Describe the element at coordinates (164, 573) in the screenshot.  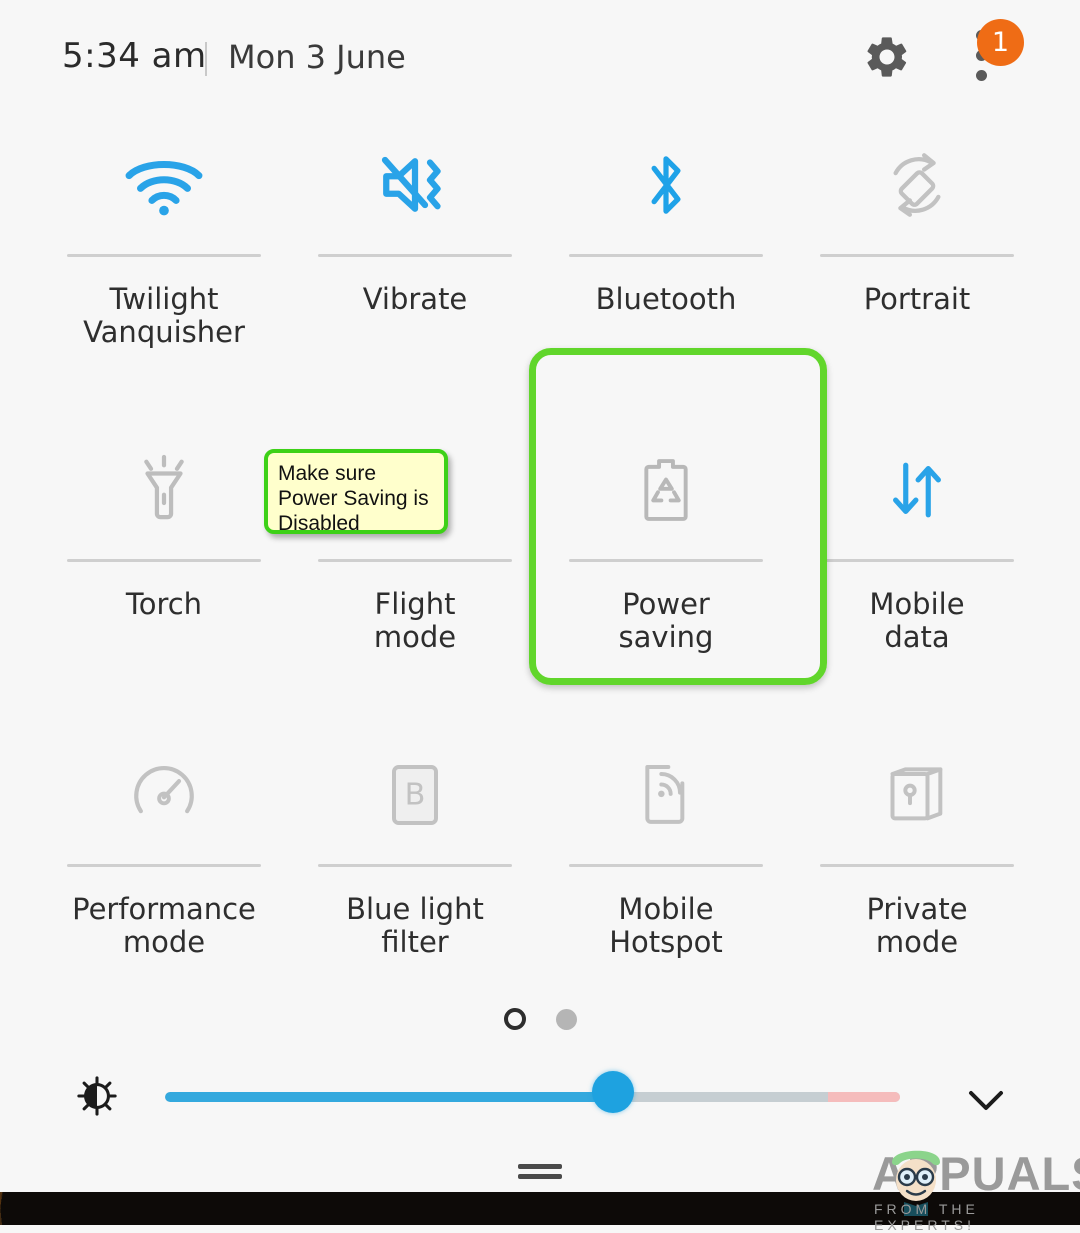
I see `tile-torch: Torch` at that location.